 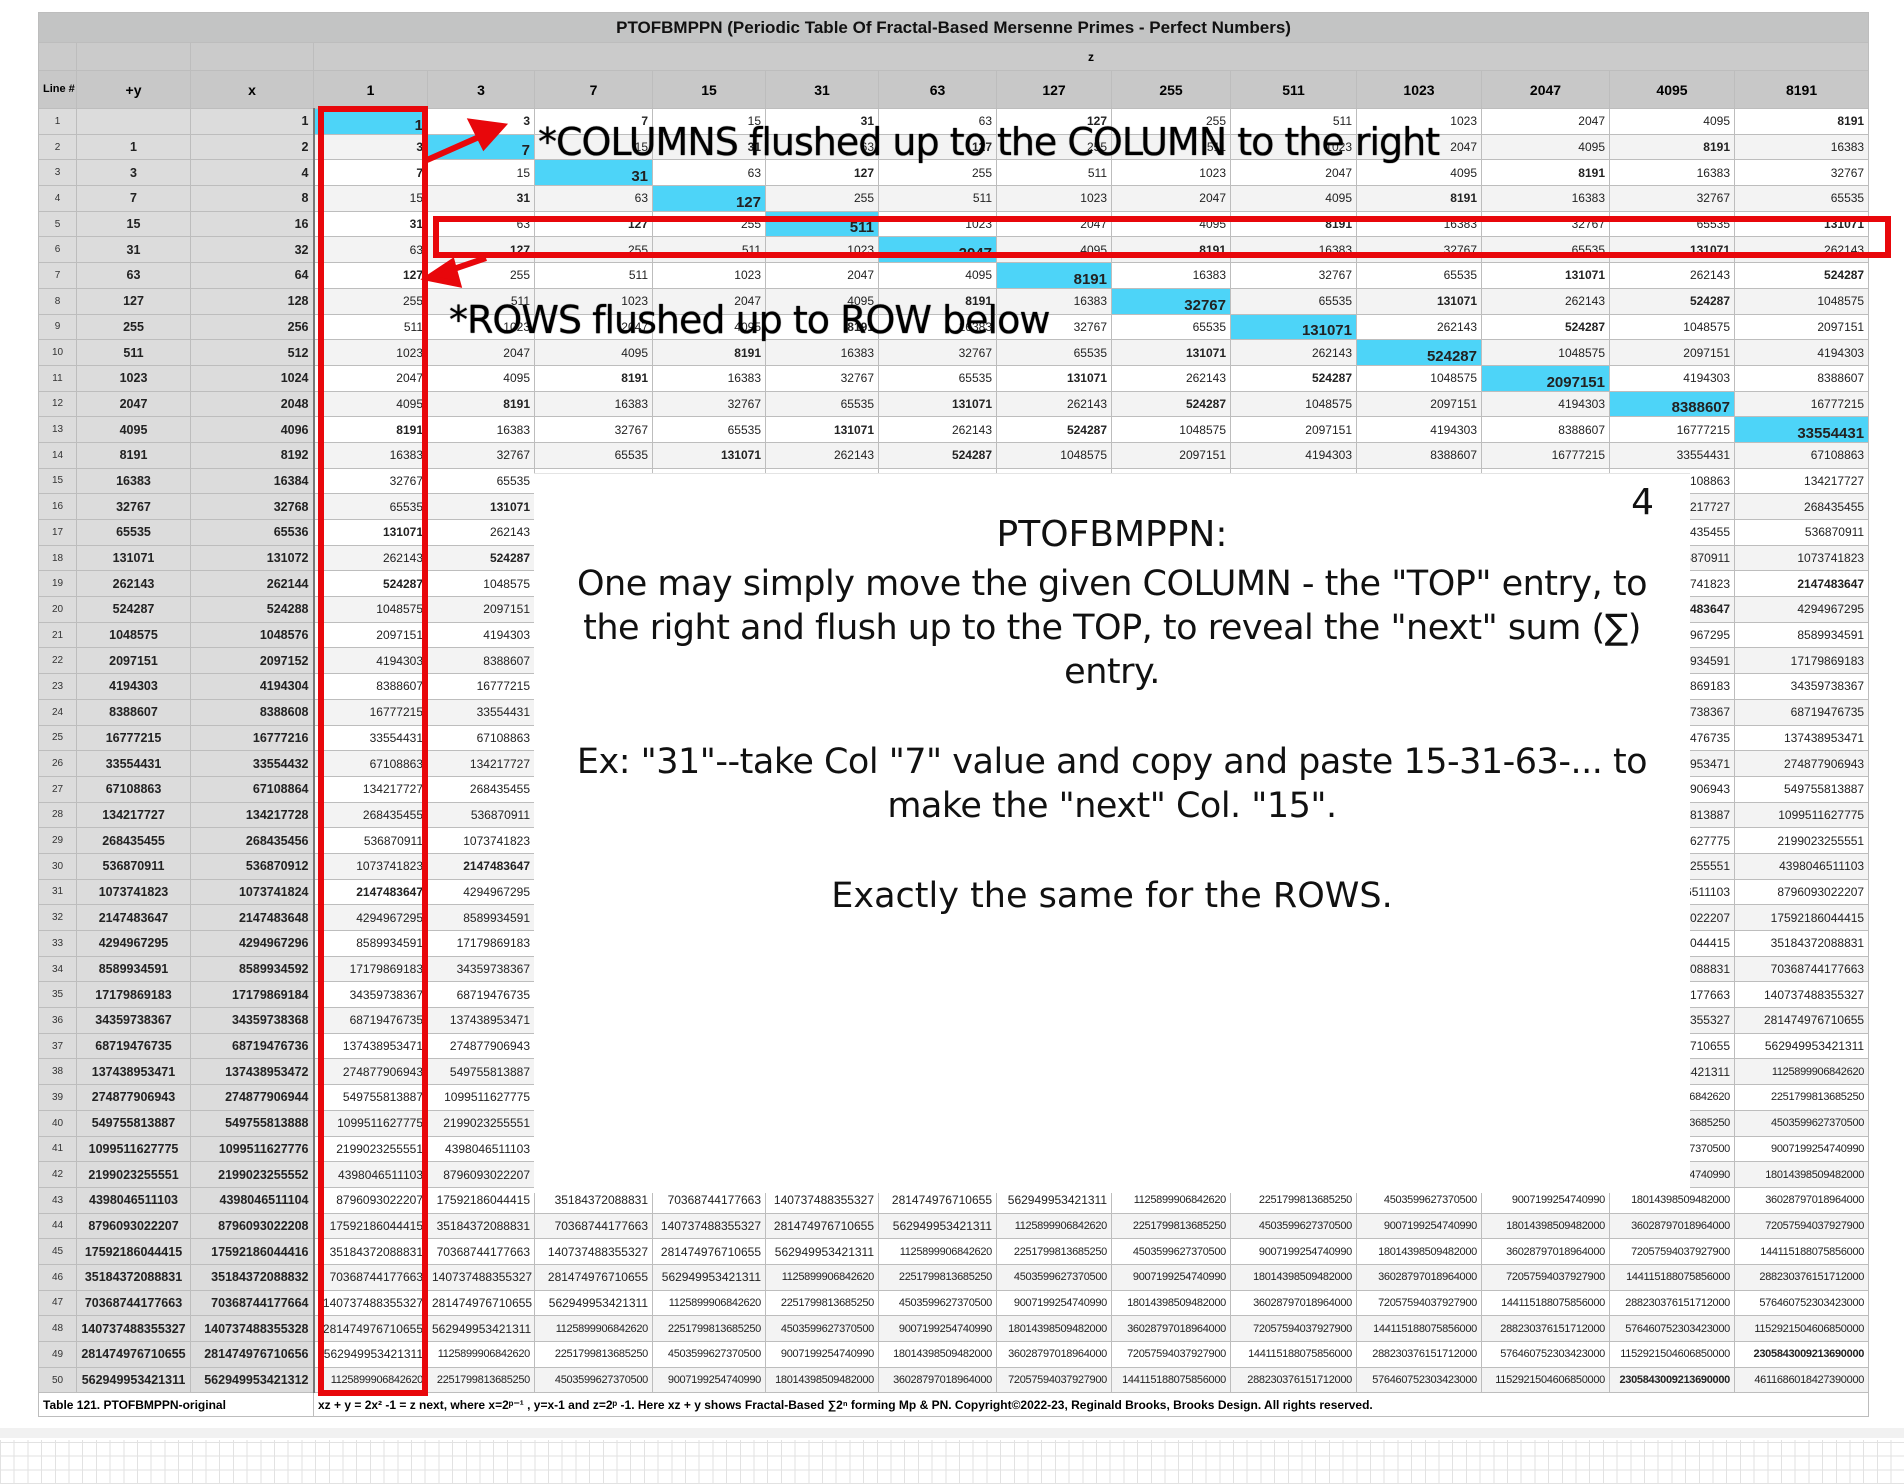 What do you see at coordinates (133, 1328) in the screenshot?
I see `y-value-cell: 140737488355327` at bounding box center [133, 1328].